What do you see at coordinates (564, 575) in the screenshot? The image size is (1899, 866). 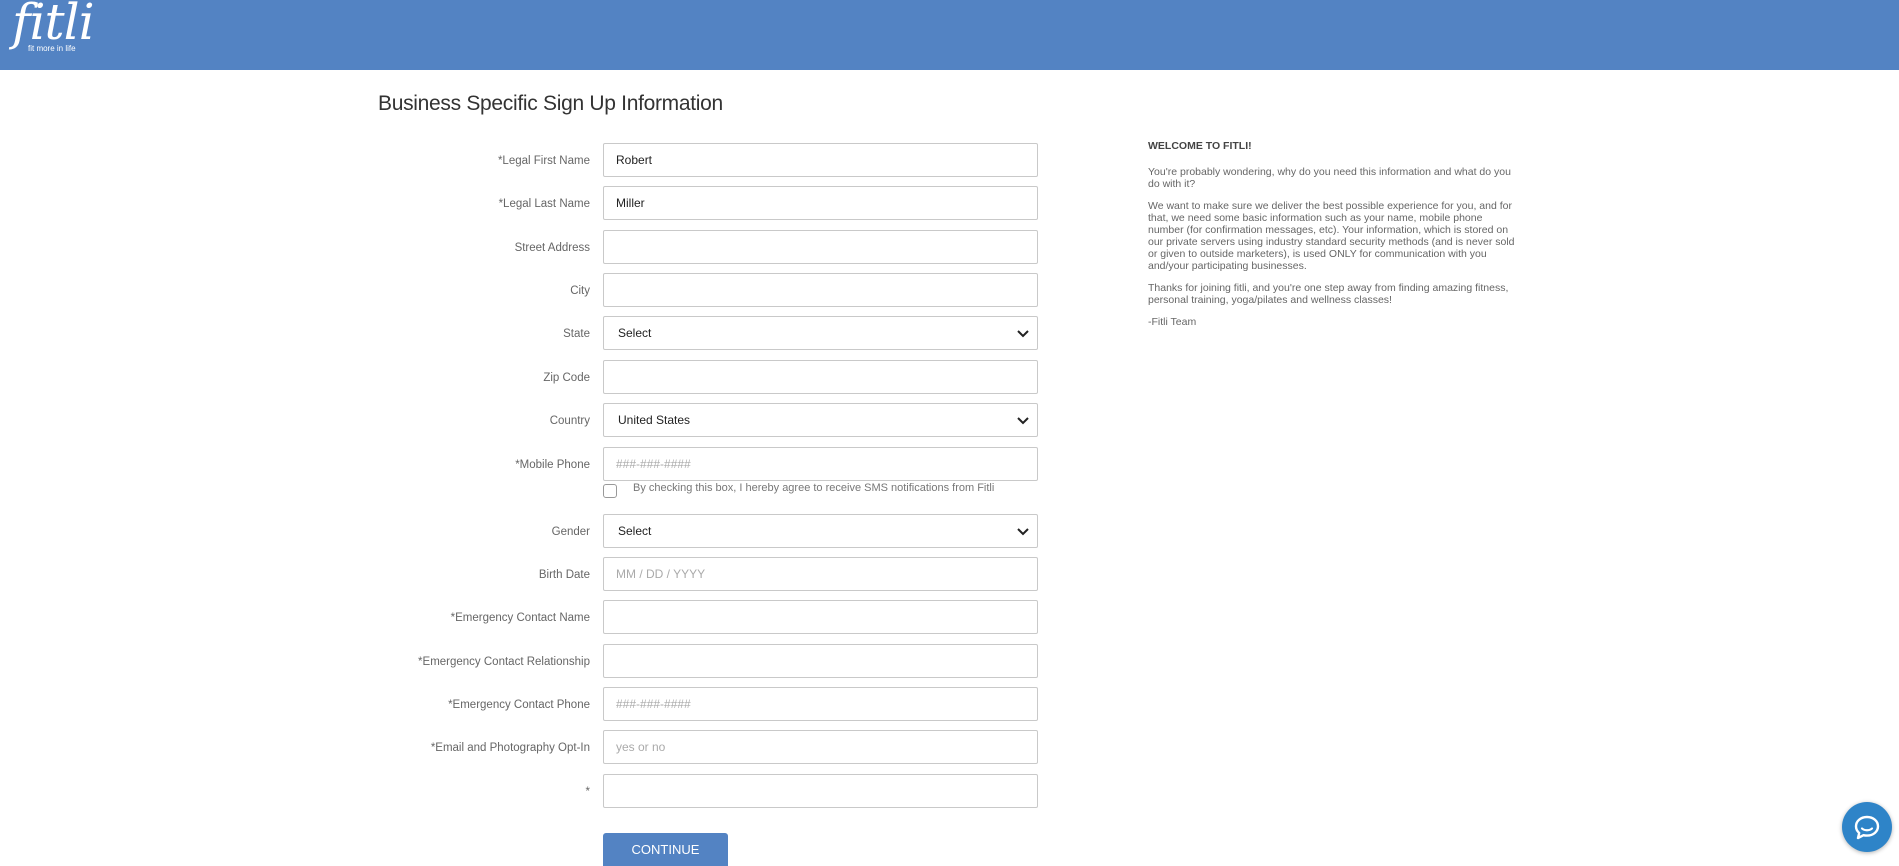 I see `birth-date-label: Birth Date` at bounding box center [564, 575].